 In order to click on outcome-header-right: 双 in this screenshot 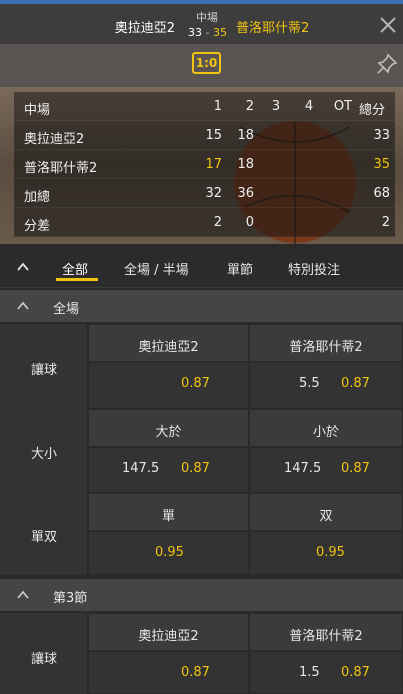, I will do `click(326, 512)`.